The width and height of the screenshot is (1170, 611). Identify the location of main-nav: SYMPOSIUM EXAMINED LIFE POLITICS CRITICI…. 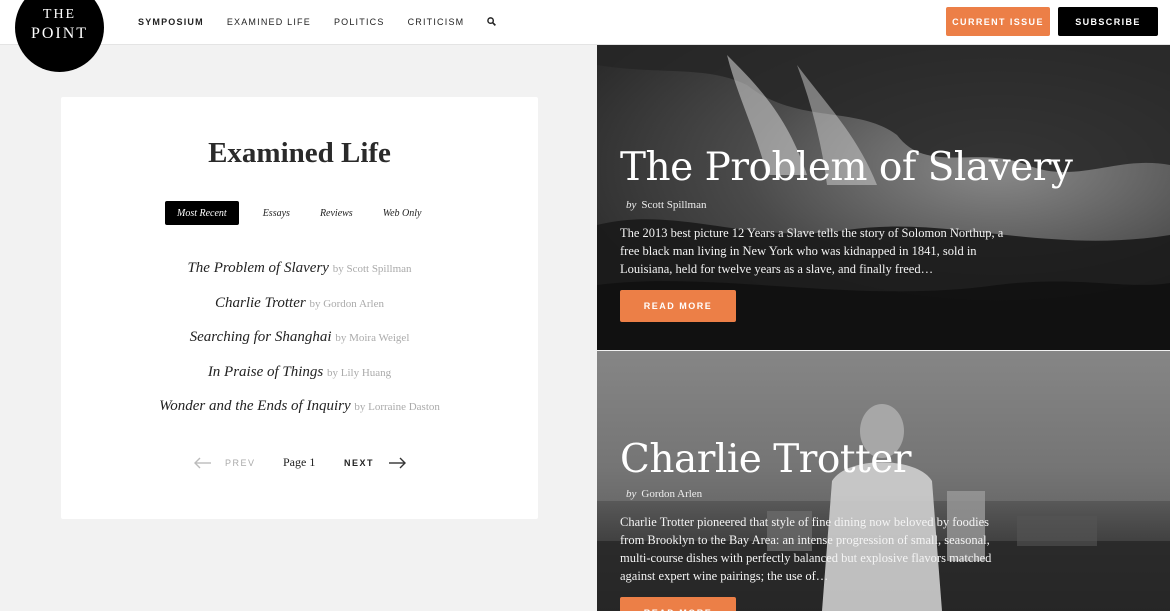
(317, 22).